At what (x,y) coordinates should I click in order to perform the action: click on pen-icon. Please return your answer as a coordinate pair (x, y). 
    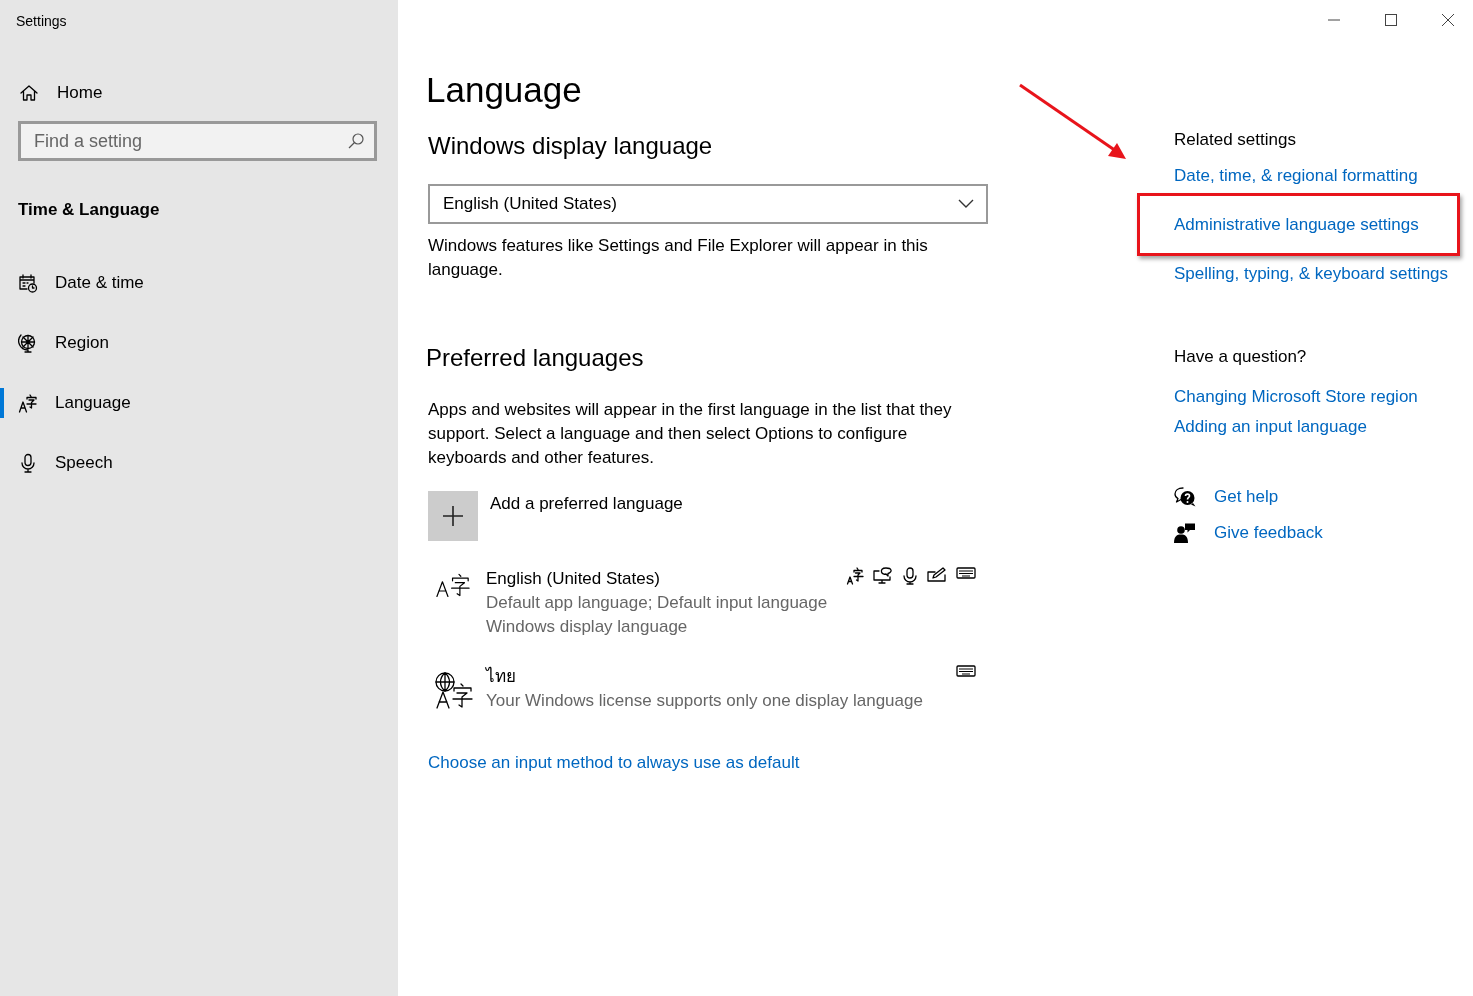
    Looking at the image, I should click on (937, 575).